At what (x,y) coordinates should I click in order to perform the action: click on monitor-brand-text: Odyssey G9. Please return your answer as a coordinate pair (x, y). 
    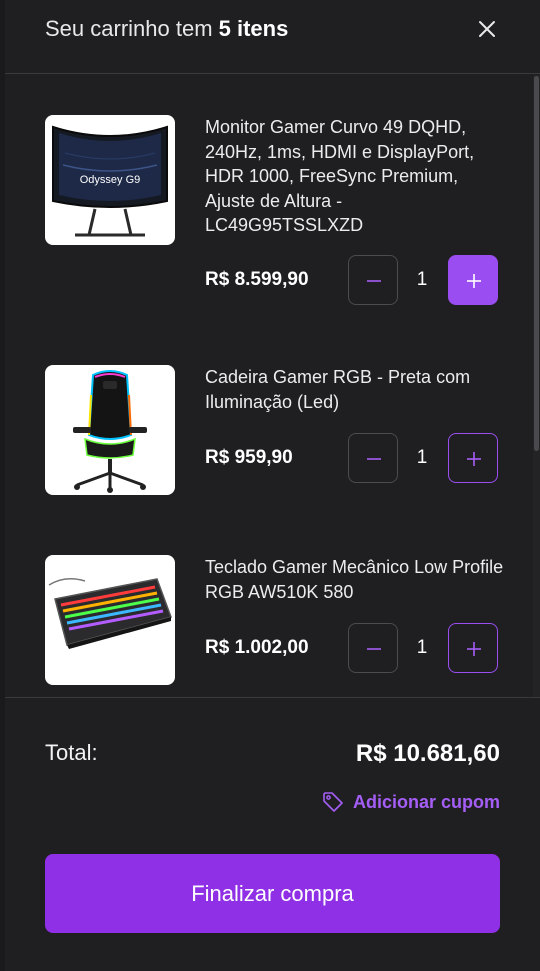
    Looking at the image, I should click on (110, 180).